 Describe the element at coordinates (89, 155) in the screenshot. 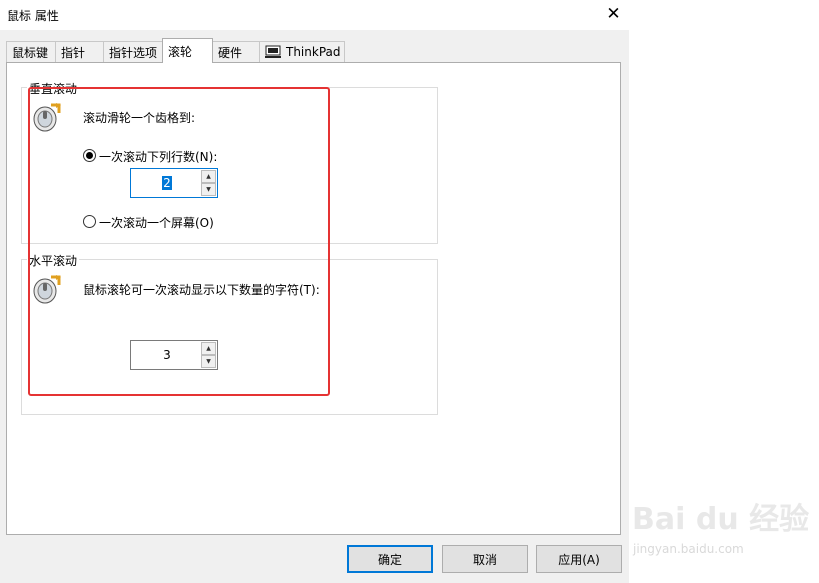

I see `scroll-lines-radio` at that location.